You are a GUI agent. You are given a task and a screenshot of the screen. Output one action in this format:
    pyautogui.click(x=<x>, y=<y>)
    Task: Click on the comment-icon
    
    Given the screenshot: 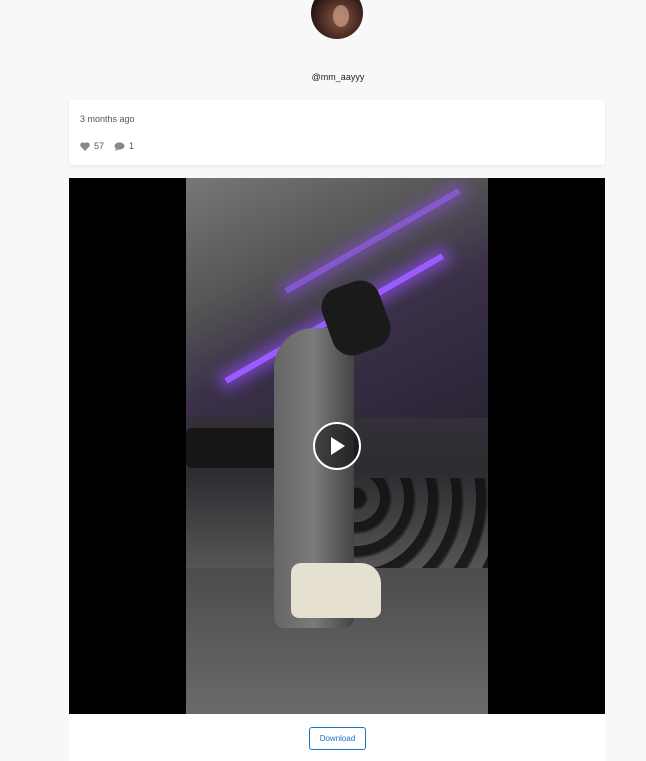 What is the action you would take?
    pyautogui.click(x=119, y=146)
    